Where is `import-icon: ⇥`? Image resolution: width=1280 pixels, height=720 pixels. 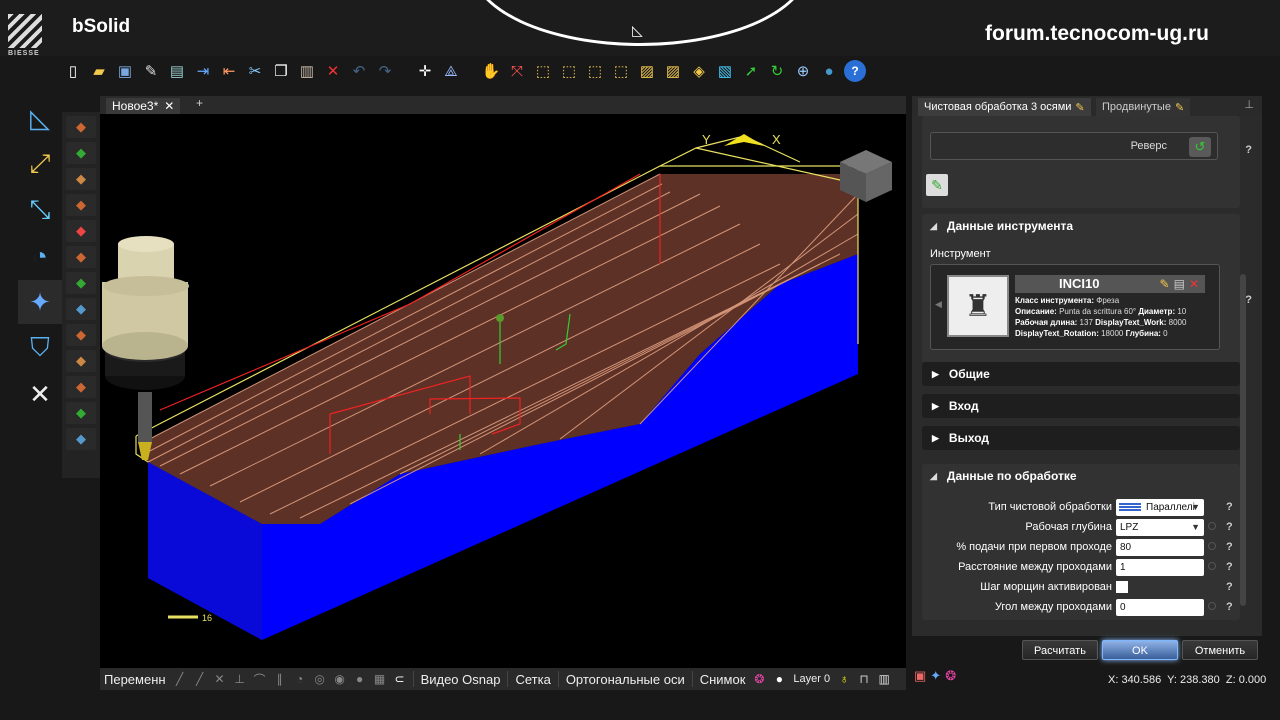
import-icon: ⇥ is located at coordinates (203, 71).